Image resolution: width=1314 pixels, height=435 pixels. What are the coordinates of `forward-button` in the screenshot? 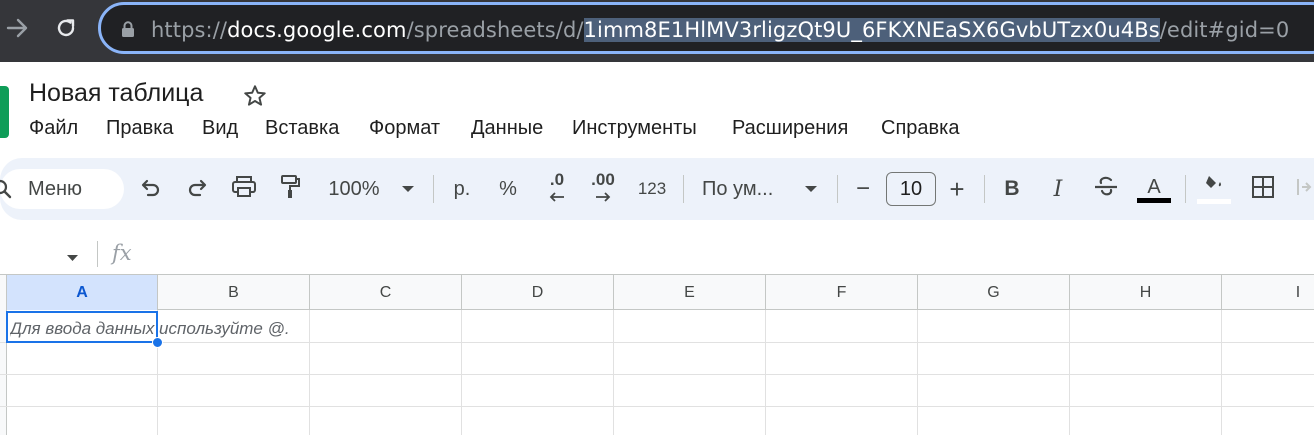 It's located at (18, 30).